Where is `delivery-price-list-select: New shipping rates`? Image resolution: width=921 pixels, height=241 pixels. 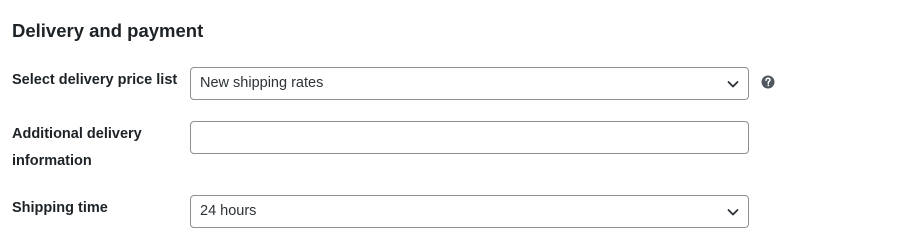 delivery-price-list-select: New shipping rates is located at coordinates (469, 83).